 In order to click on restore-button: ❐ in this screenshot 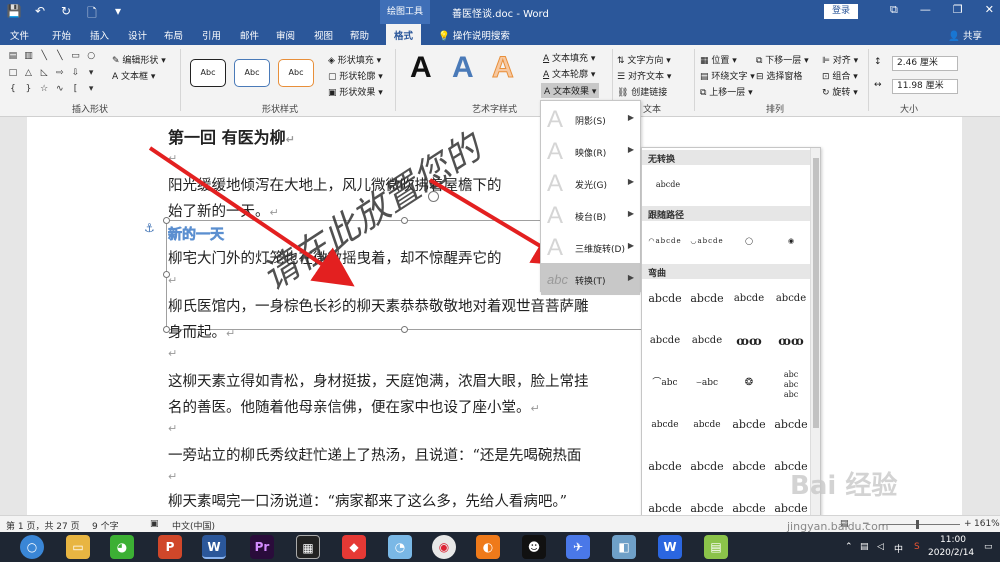, I will do `click(958, 10)`.